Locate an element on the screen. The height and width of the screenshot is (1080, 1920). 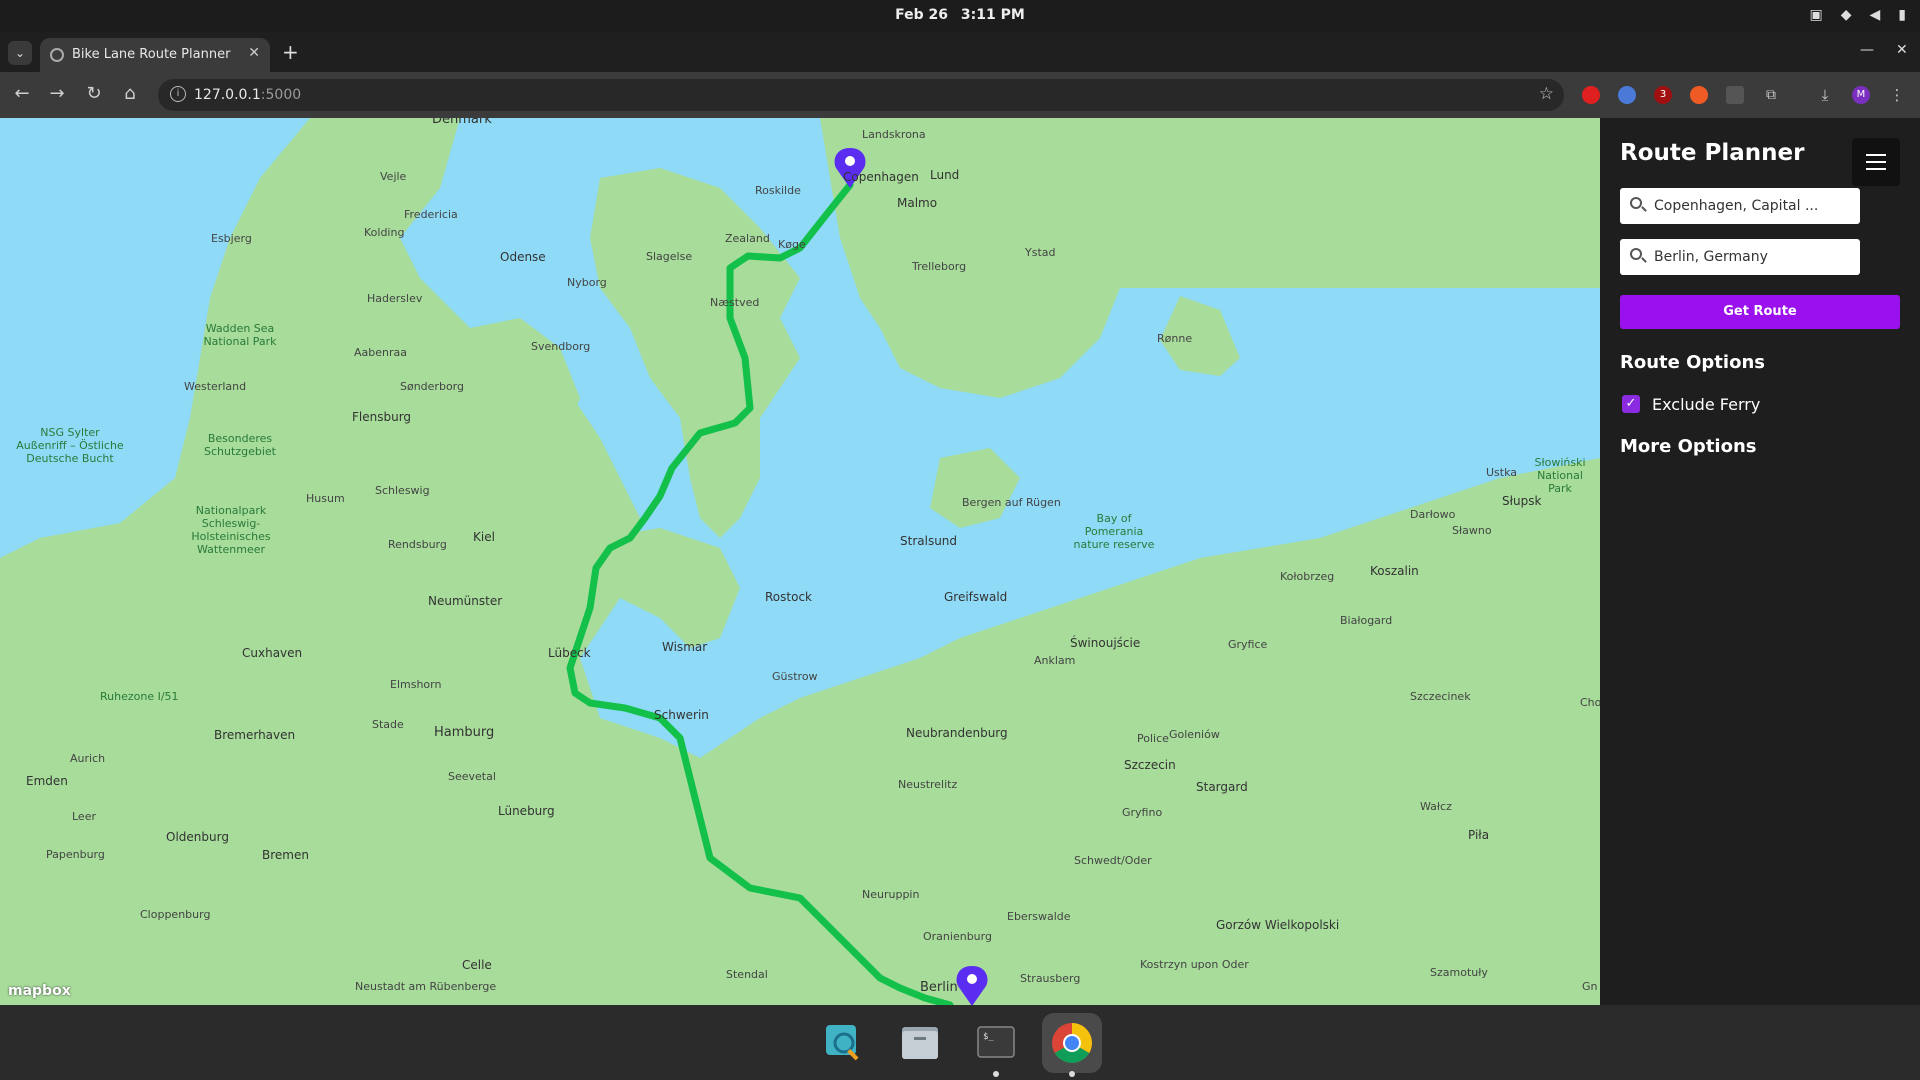
map-label: Neuruppin is located at coordinates (891, 894).